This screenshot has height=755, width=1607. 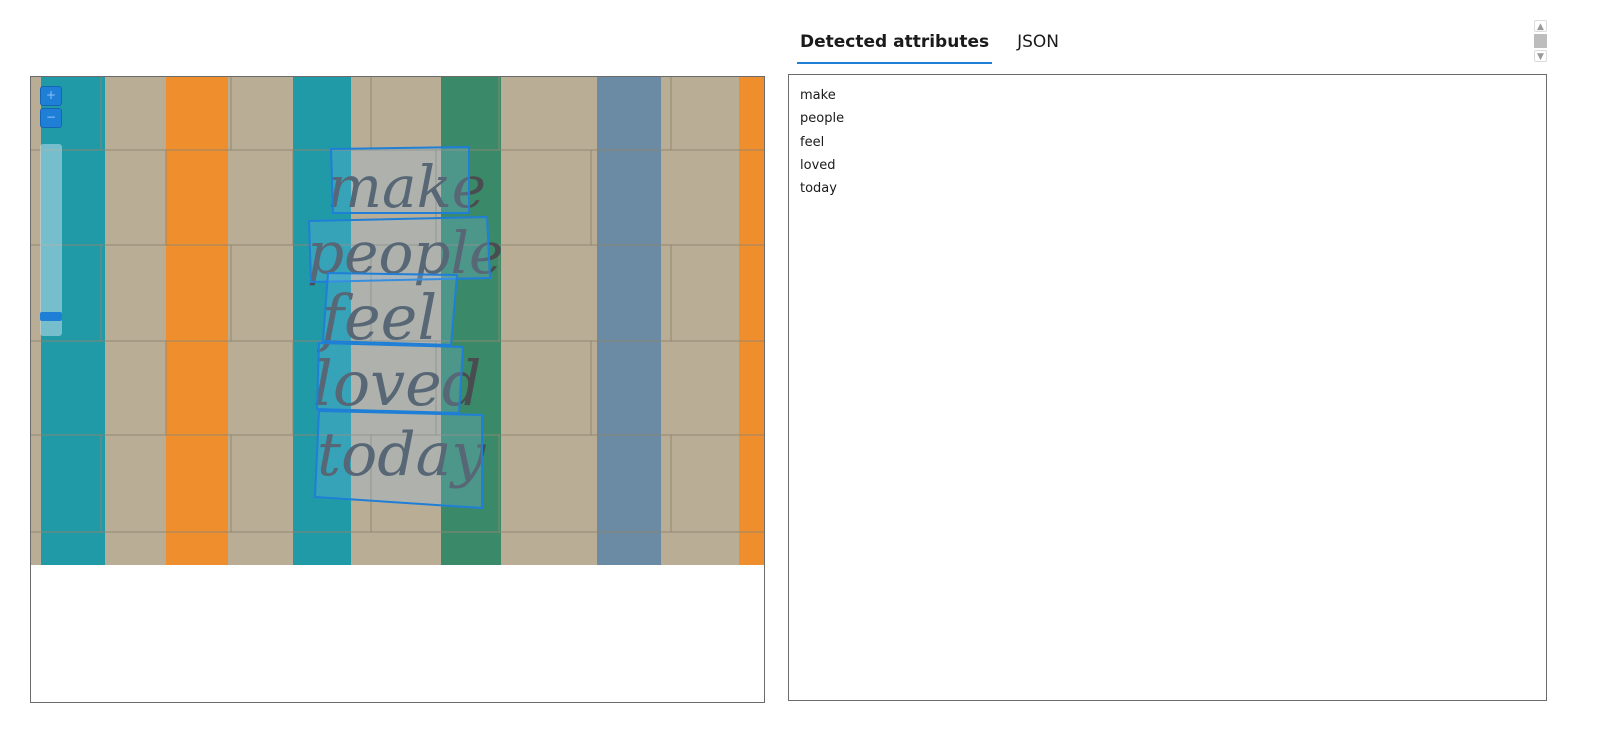 I want to click on scrollbar-thumb, so click(x=1540, y=41).